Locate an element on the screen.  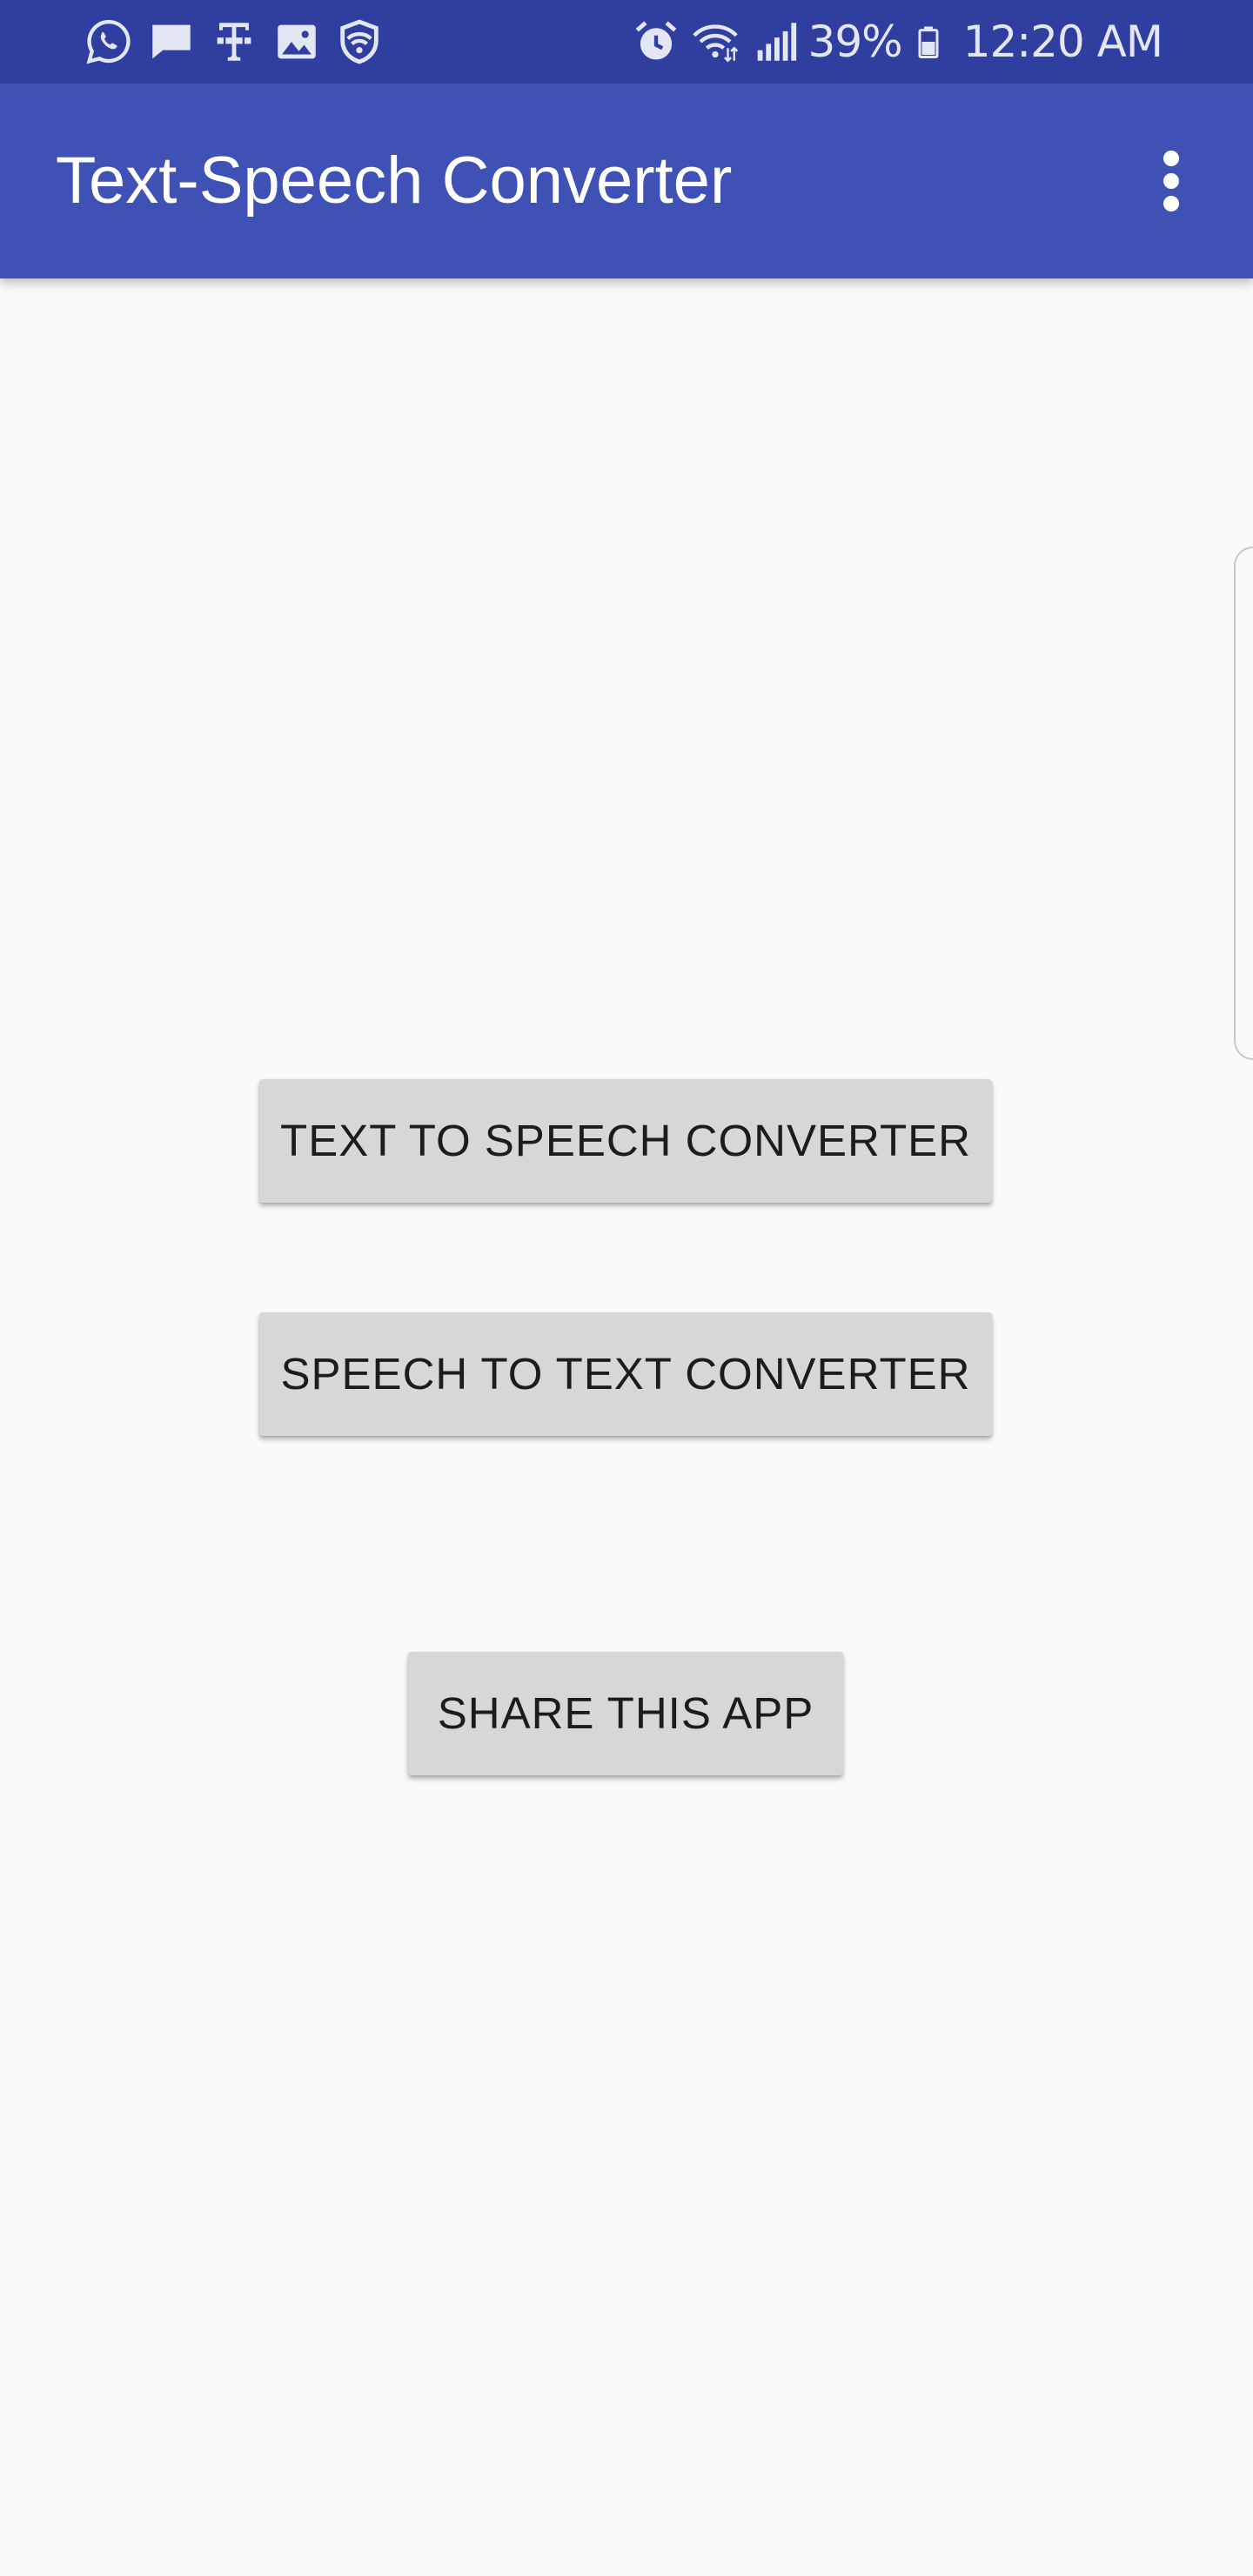
edge-panel-handle is located at coordinates (1243, 803).